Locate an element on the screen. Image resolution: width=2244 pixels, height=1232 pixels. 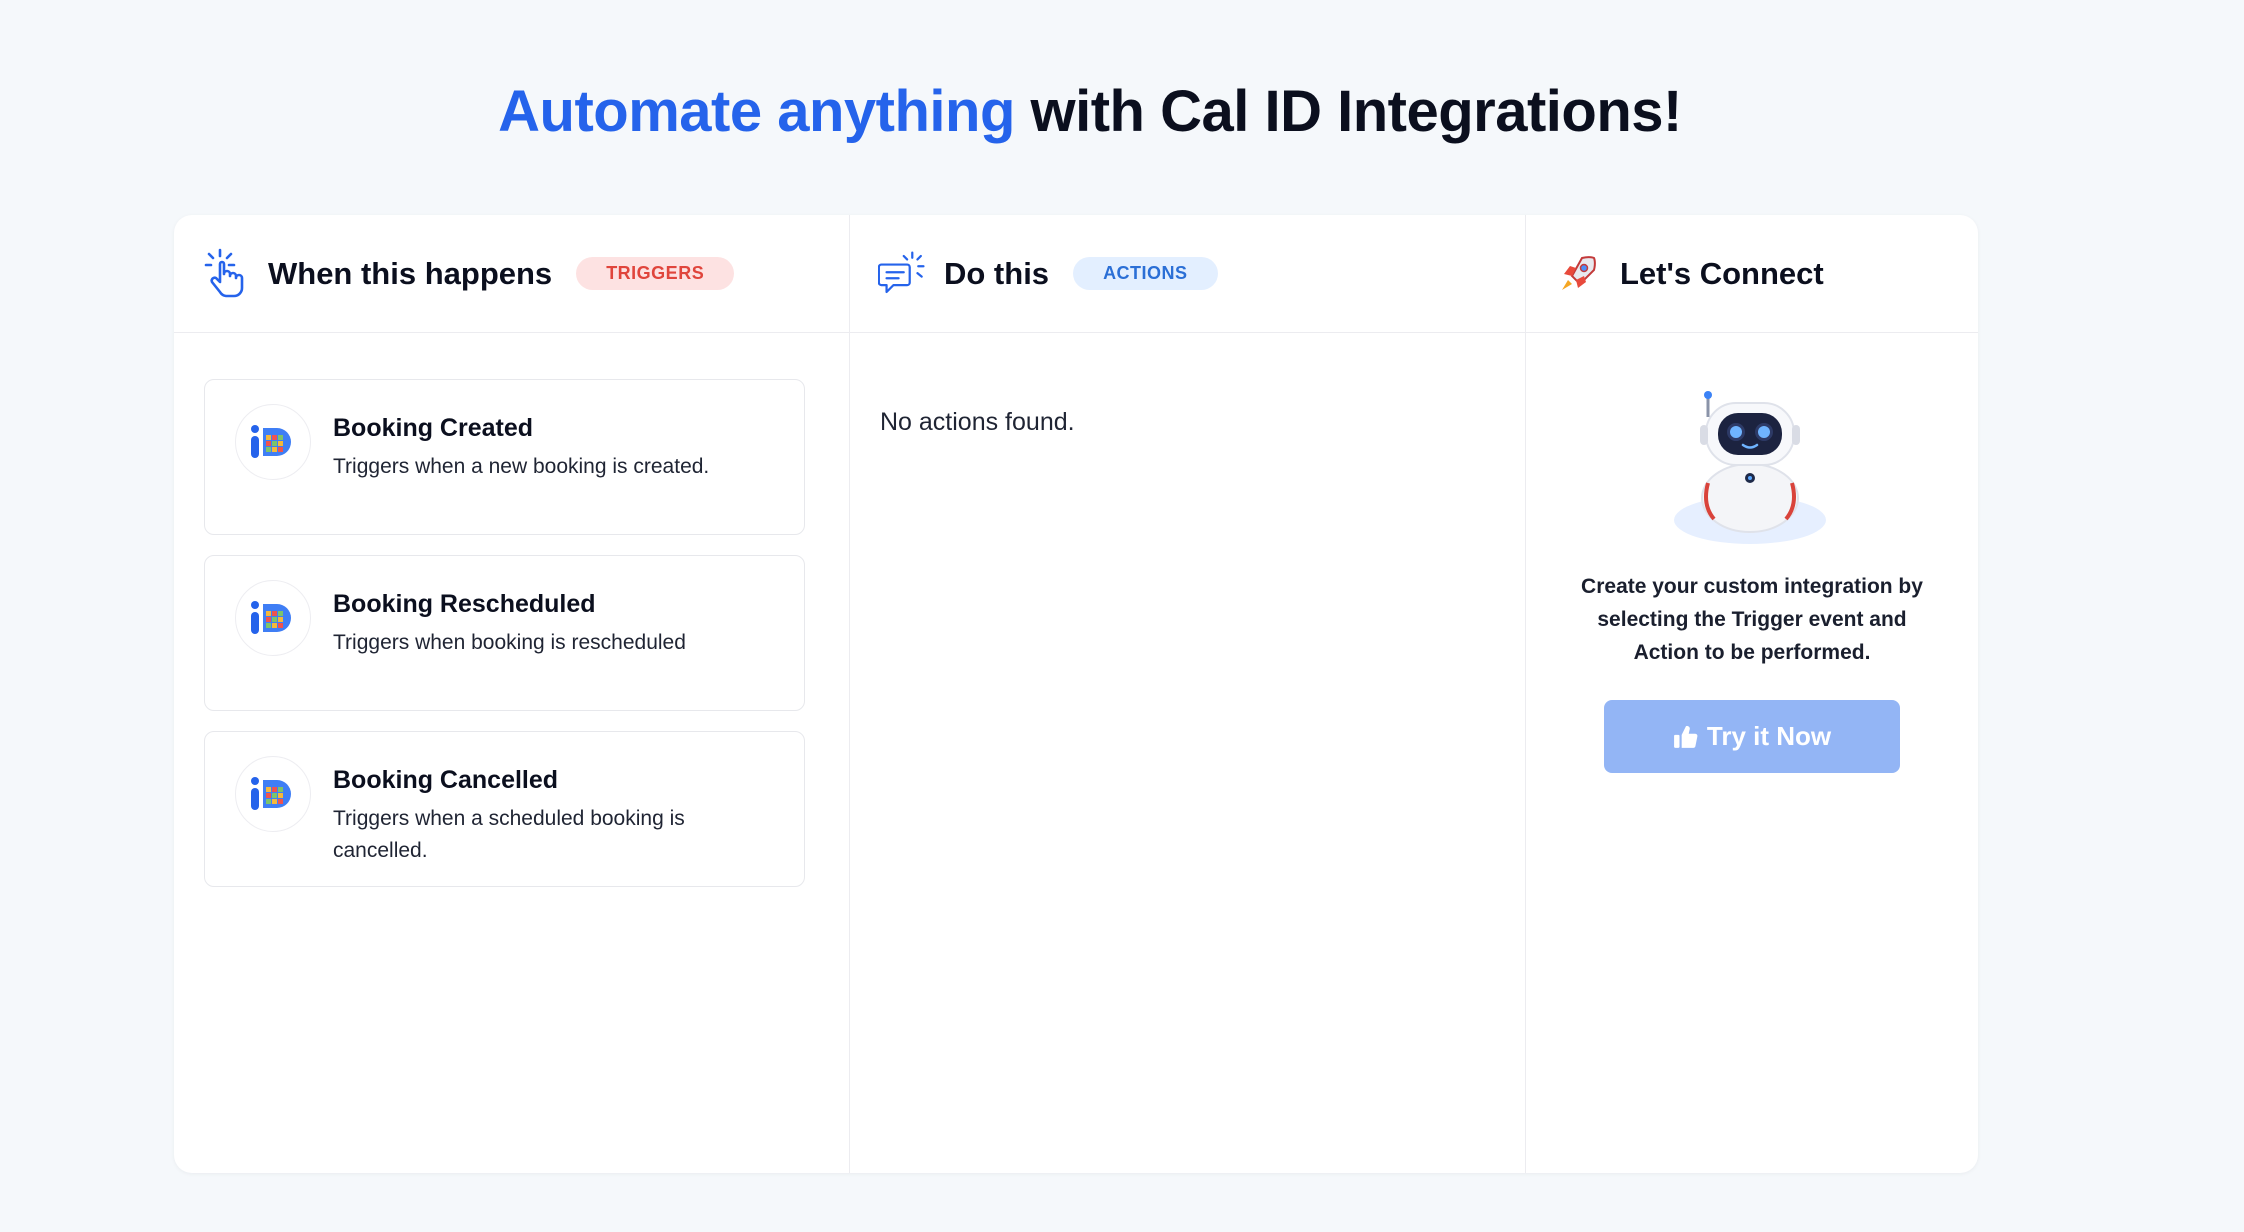
connect-header: Let's Connect is located at coordinates (1752, 274).